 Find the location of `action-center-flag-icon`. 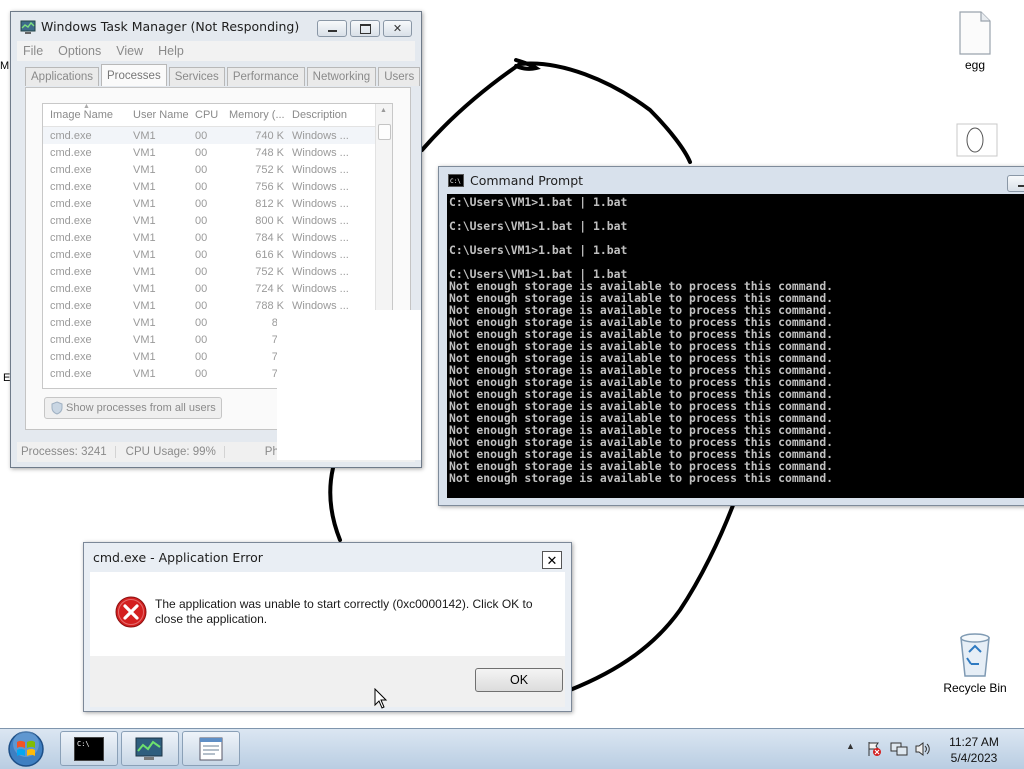

action-center-flag-icon is located at coordinates (874, 749).